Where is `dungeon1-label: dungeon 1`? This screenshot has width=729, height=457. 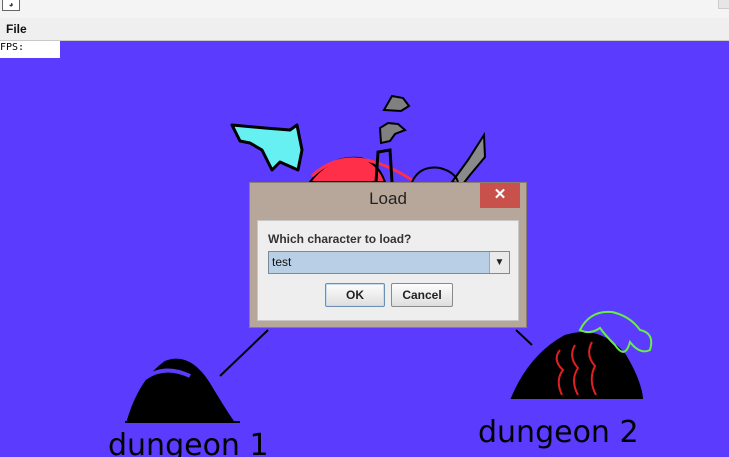
dungeon1-label: dungeon 1 is located at coordinates (188, 442).